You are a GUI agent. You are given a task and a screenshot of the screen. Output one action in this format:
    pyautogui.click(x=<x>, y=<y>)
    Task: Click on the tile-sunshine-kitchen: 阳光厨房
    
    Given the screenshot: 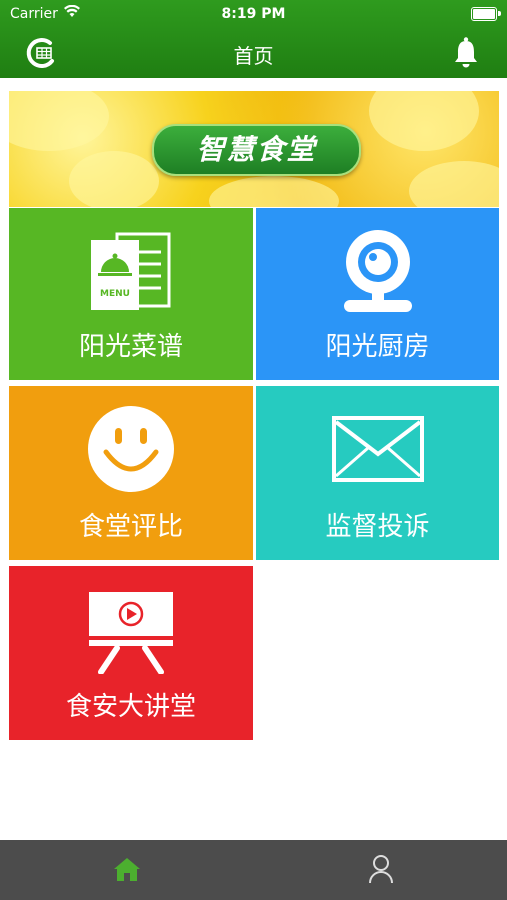 What is the action you would take?
    pyautogui.click(x=377, y=294)
    